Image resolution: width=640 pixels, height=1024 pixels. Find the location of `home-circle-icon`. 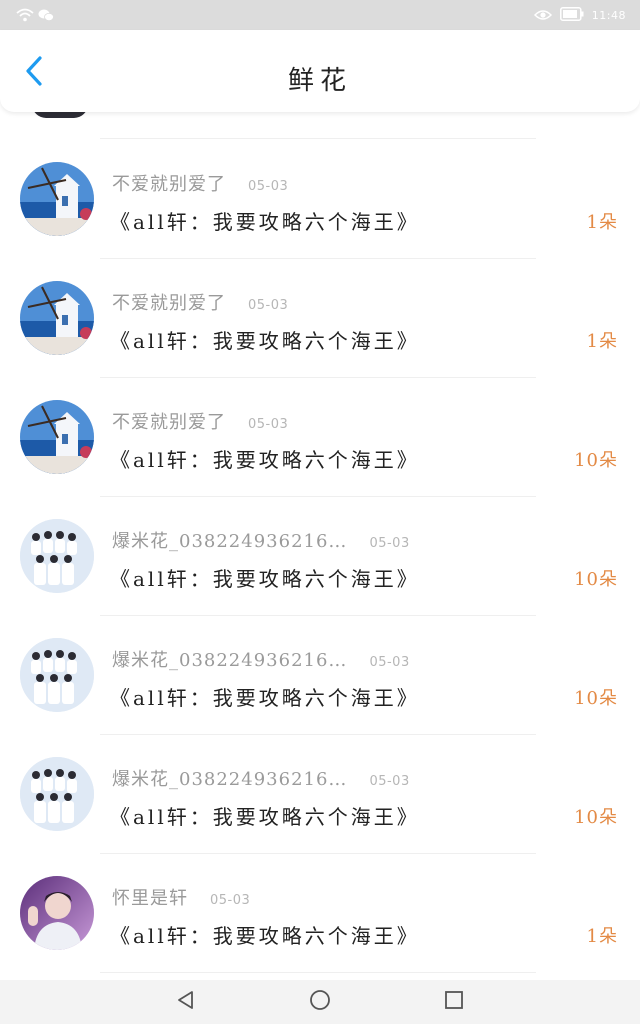

home-circle-icon is located at coordinates (320, 1002).